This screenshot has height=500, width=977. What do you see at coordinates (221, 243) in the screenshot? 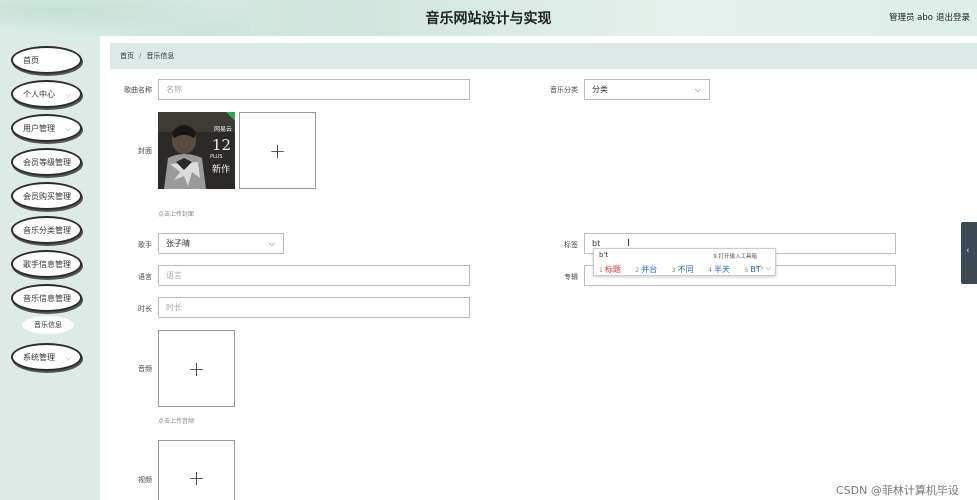
I see `singer-select: 张子晴 ⌵` at bounding box center [221, 243].